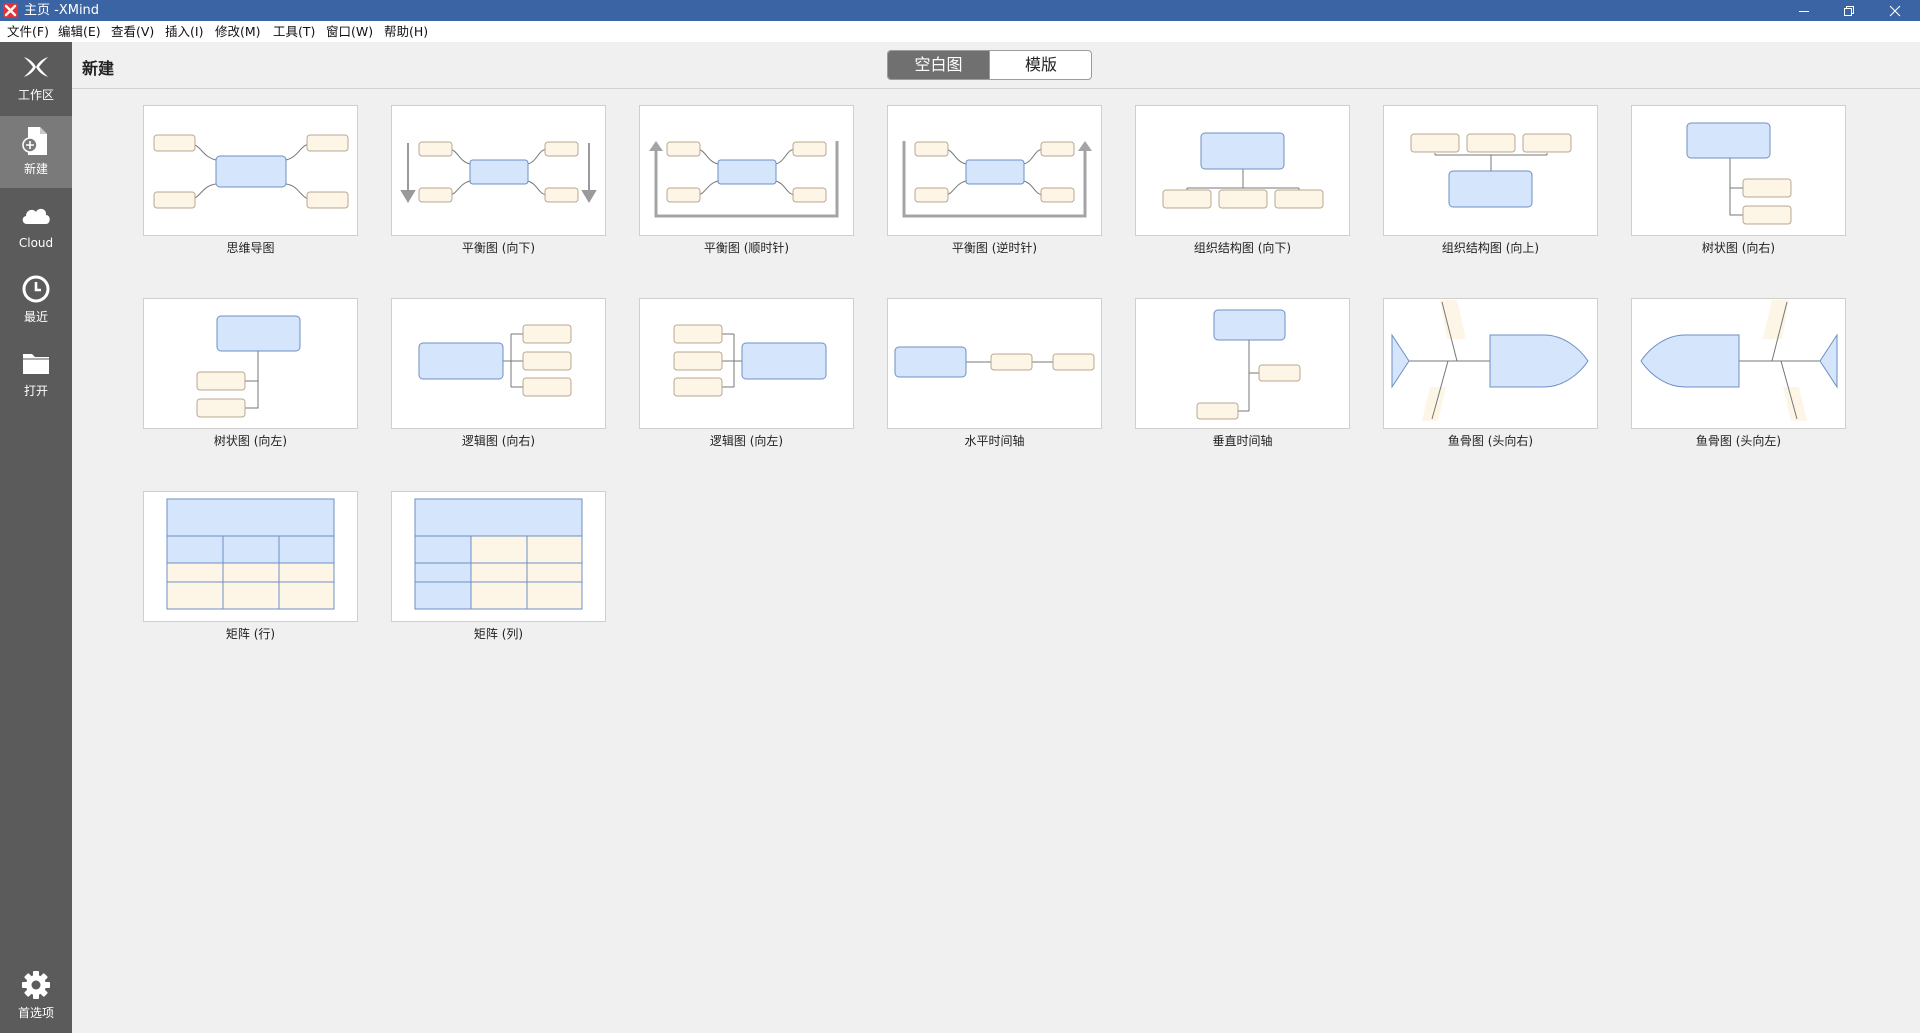 This screenshot has height=1033, width=1920. What do you see at coordinates (36, 67) in the screenshot?
I see `xmind-logo-icon` at bounding box center [36, 67].